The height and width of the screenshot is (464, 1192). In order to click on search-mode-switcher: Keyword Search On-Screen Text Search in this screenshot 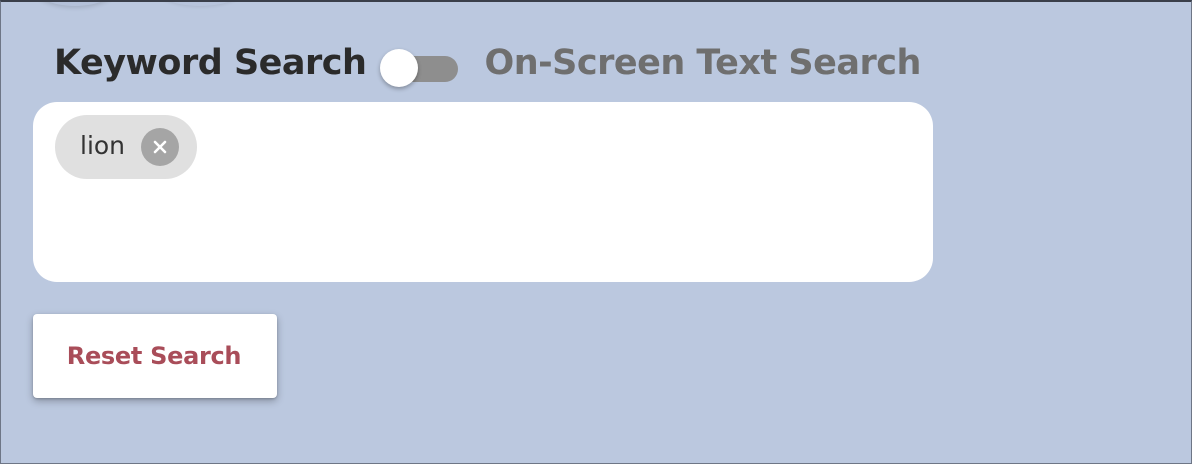, I will do `click(487, 63)`.